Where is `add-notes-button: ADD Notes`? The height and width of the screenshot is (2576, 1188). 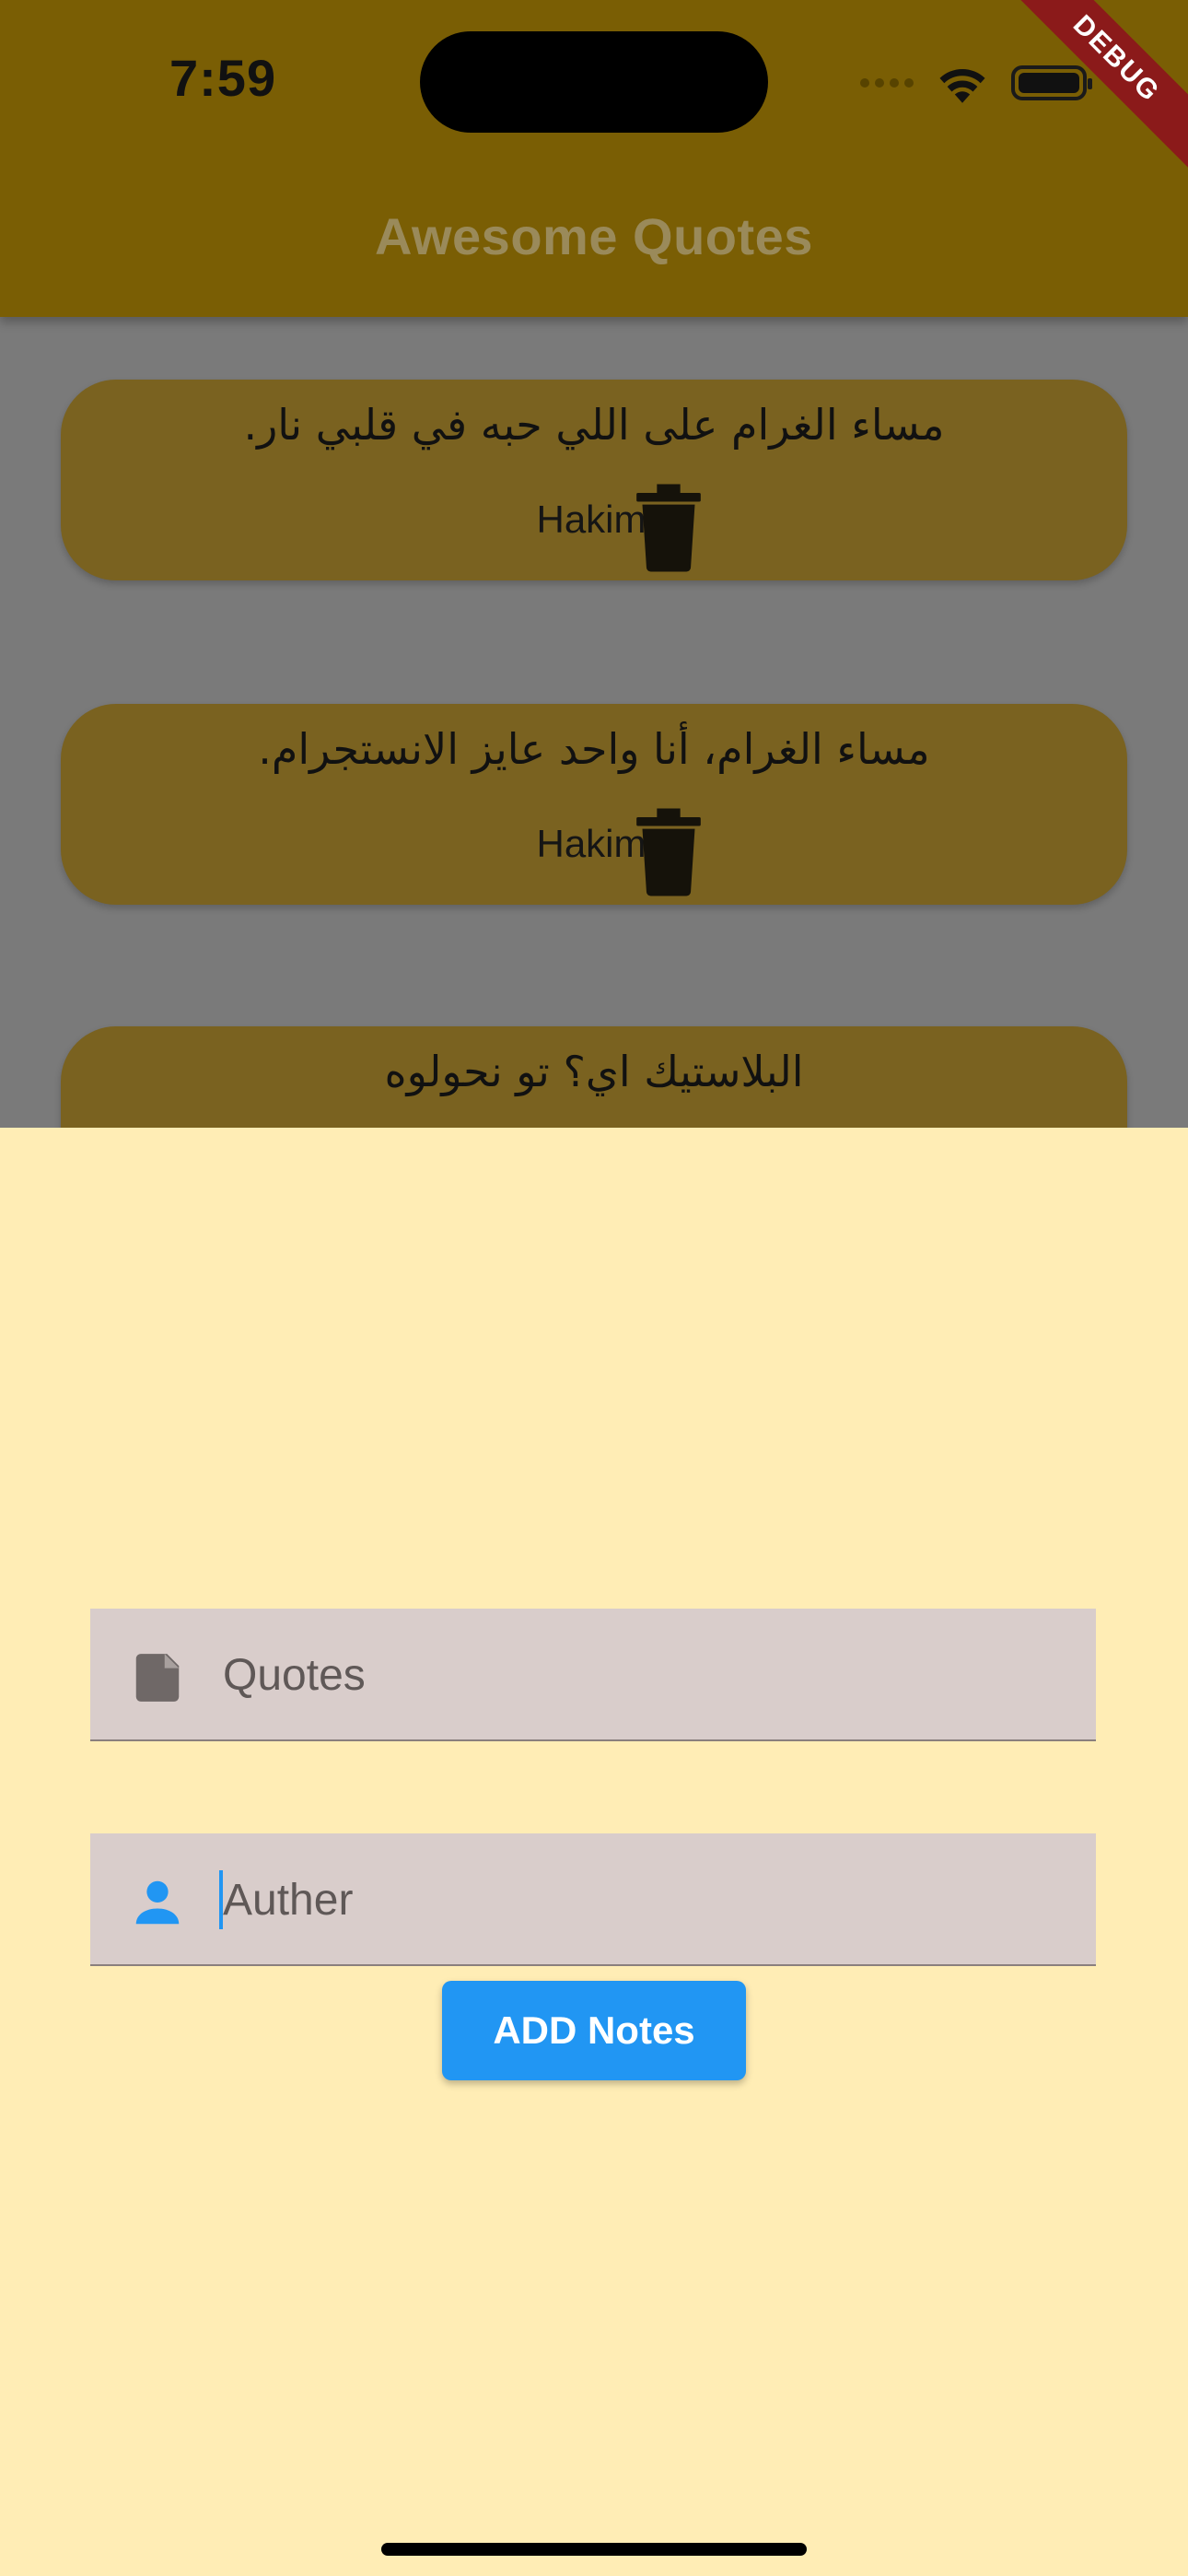 add-notes-button: ADD Notes is located at coordinates (594, 2030).